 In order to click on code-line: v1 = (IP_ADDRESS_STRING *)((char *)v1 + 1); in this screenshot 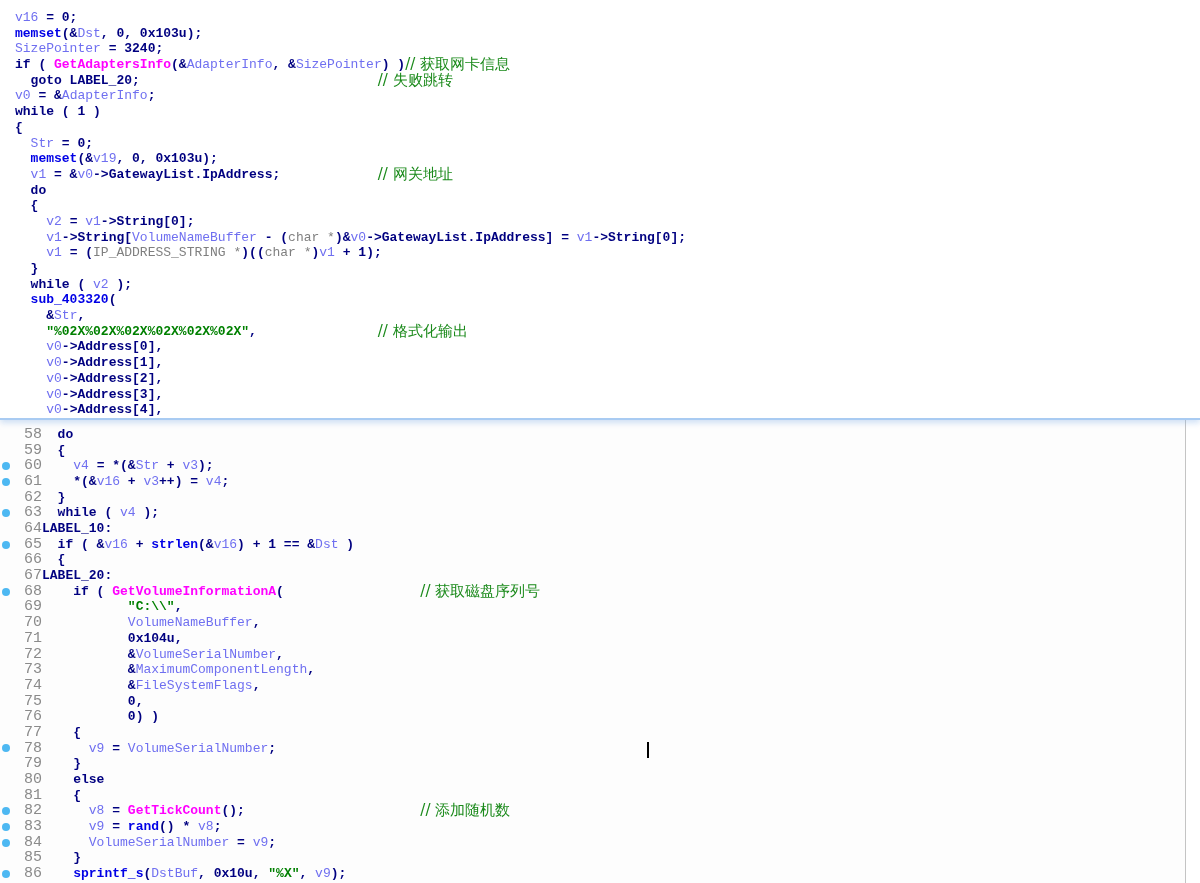, I will do `click(214, 253)`.